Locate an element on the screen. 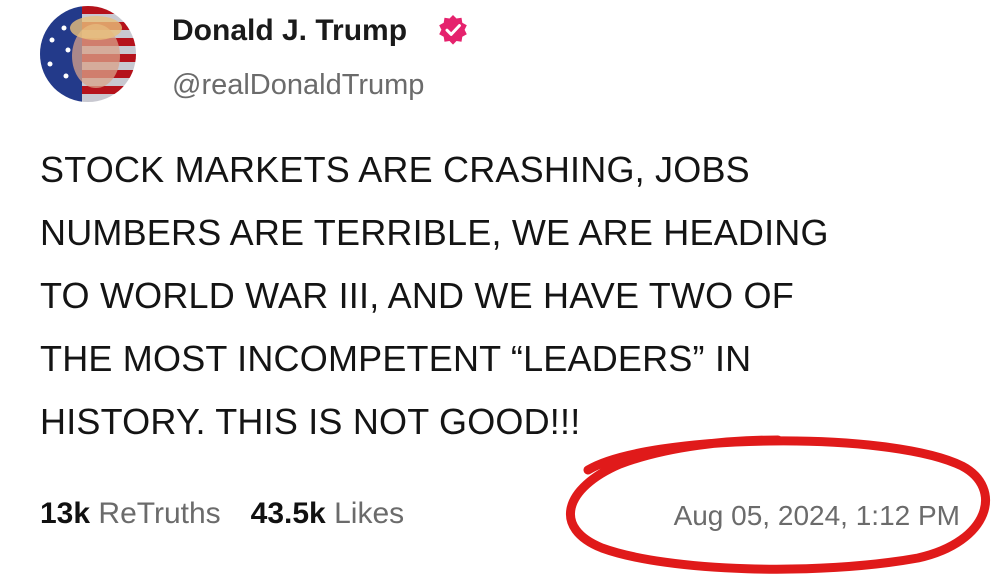 The width and height of the screenshot is (1000, 575). avatar-flag-portrait-icon is located at coordinates (88, 54).